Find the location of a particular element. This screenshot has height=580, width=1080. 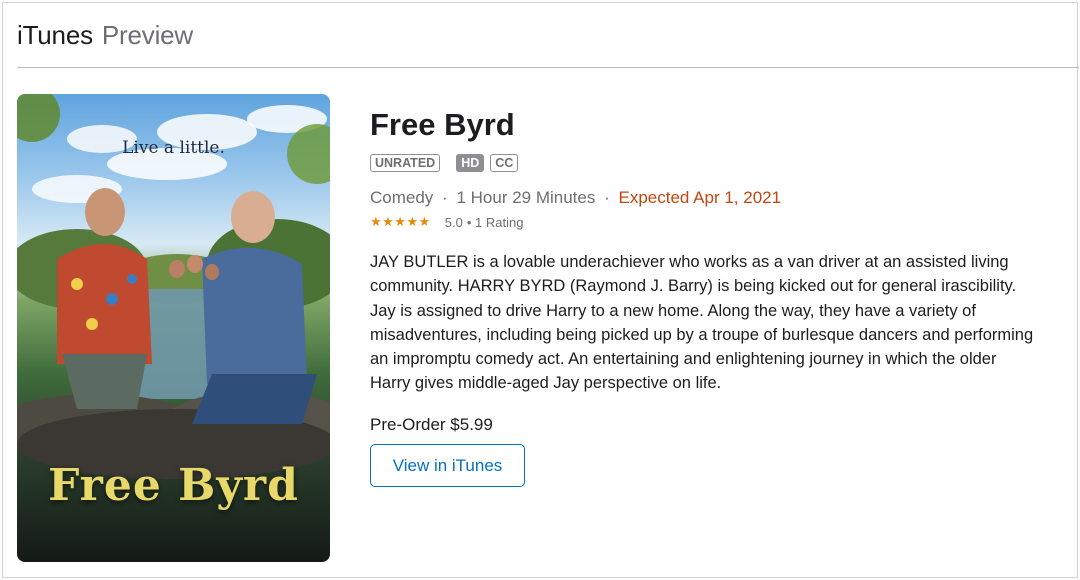

itunes-preview-header: iTunes Preview is located at coordinates (105, 35).